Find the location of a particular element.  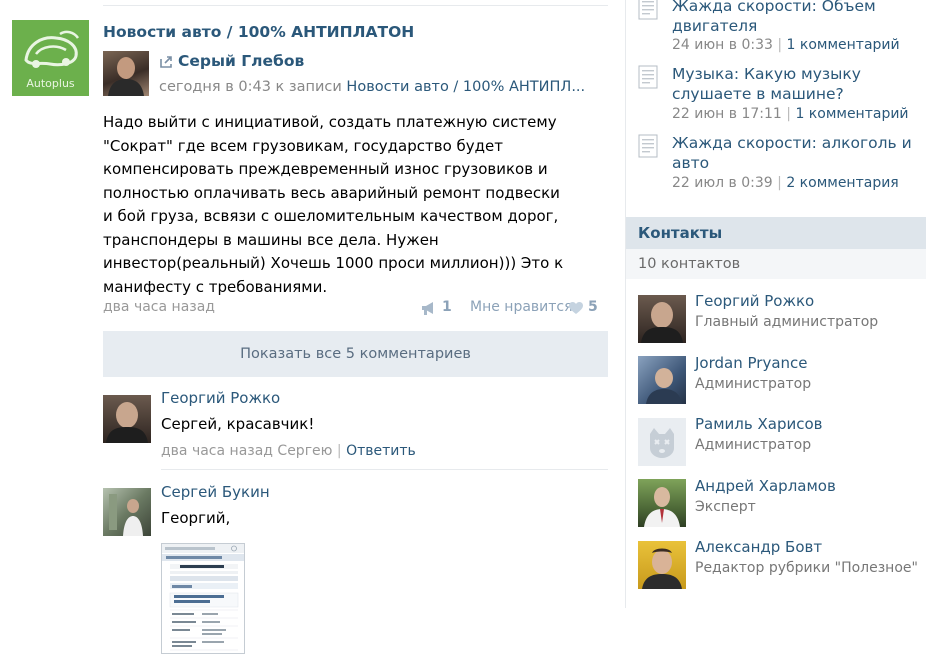

comment-time: два часа назад Сергею is located at coordinates (246, 451).